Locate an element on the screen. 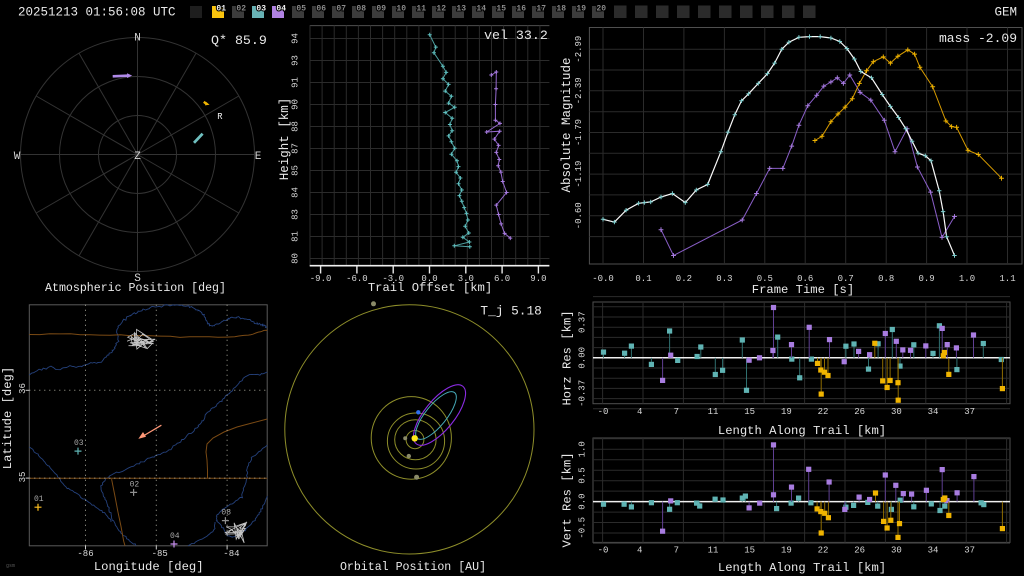  svg-text: E is located at coordinates (258, 157).